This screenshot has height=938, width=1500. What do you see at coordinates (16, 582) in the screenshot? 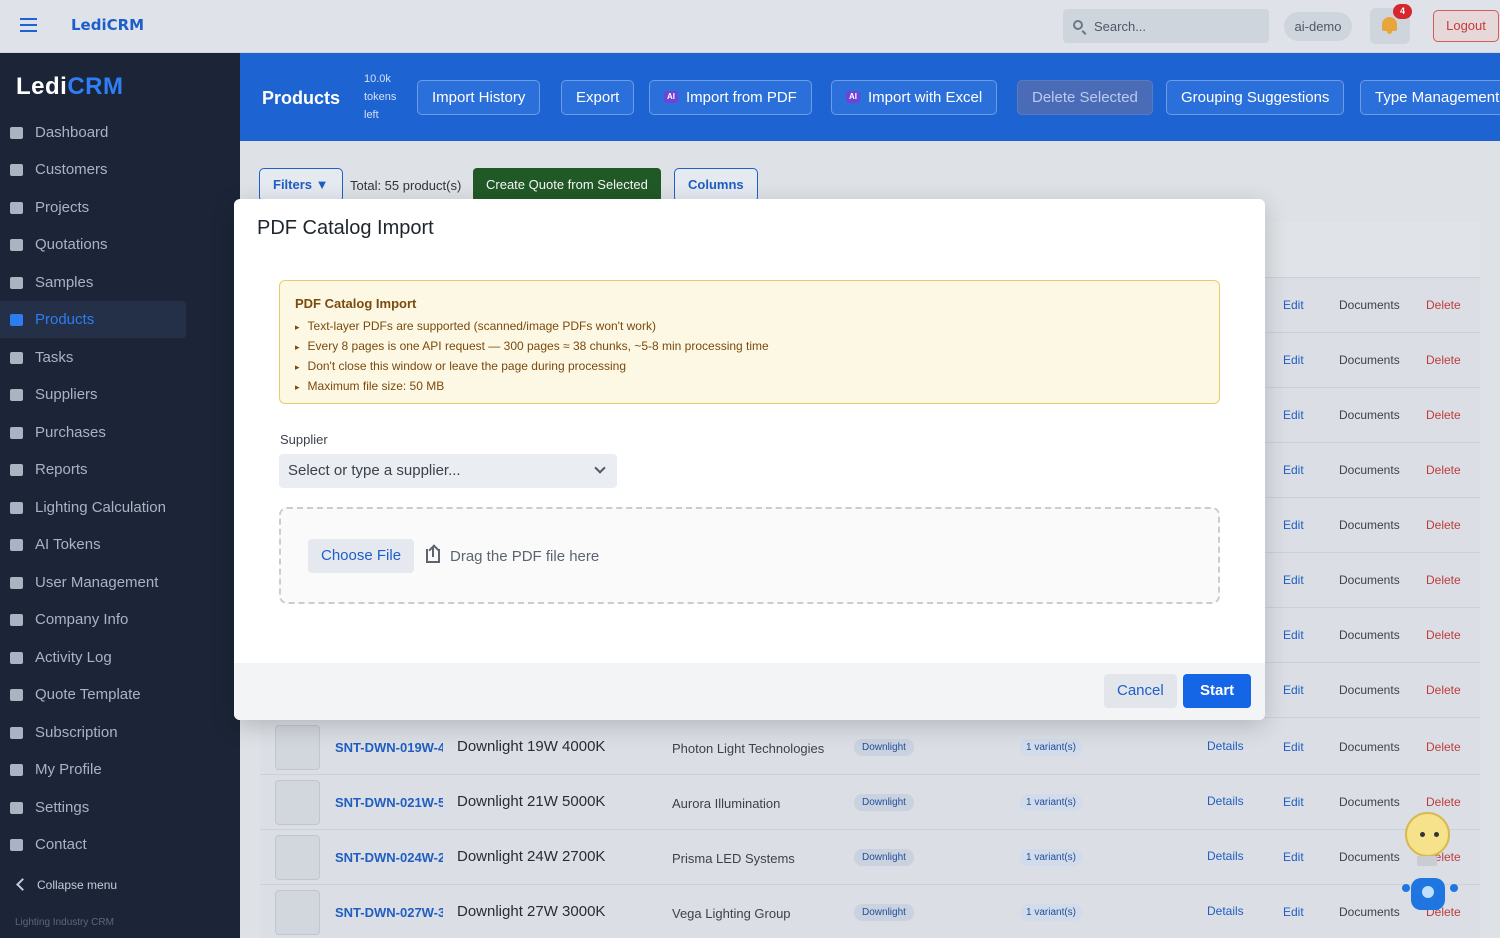
I see `user-icon` at bounding box center [16, 582].